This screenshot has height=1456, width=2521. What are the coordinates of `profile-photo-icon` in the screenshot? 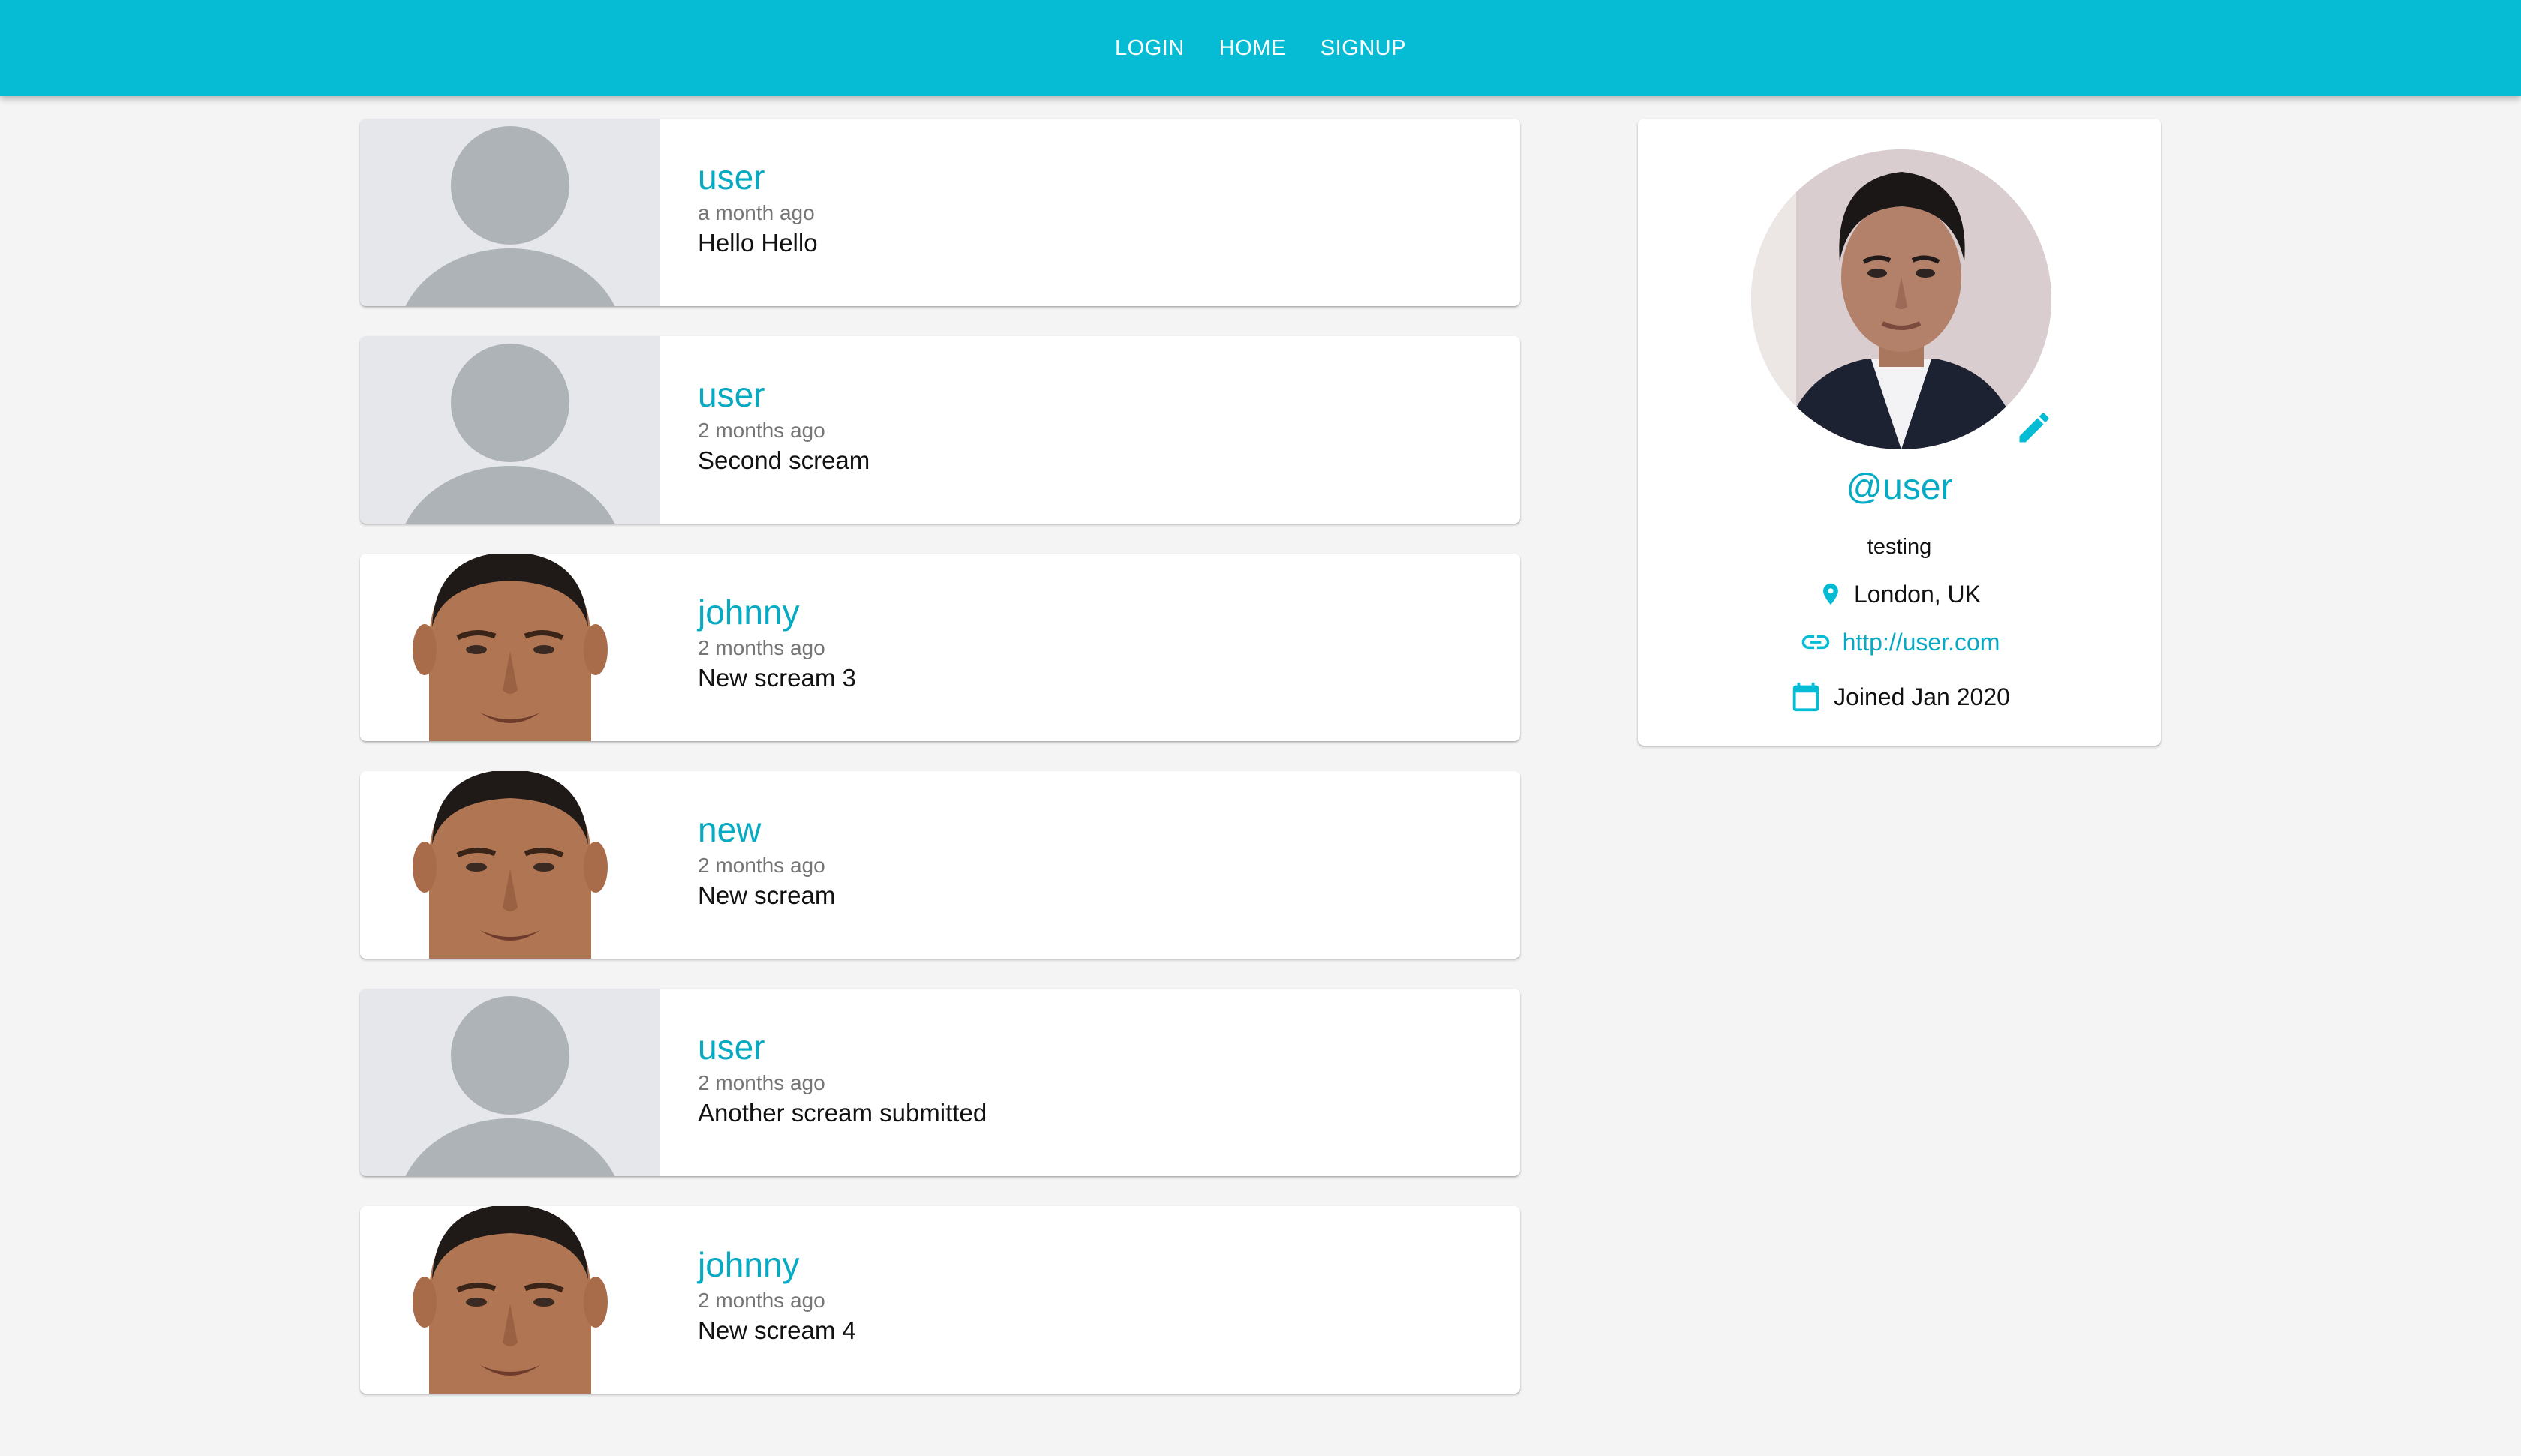 It's located at (1901, 299).